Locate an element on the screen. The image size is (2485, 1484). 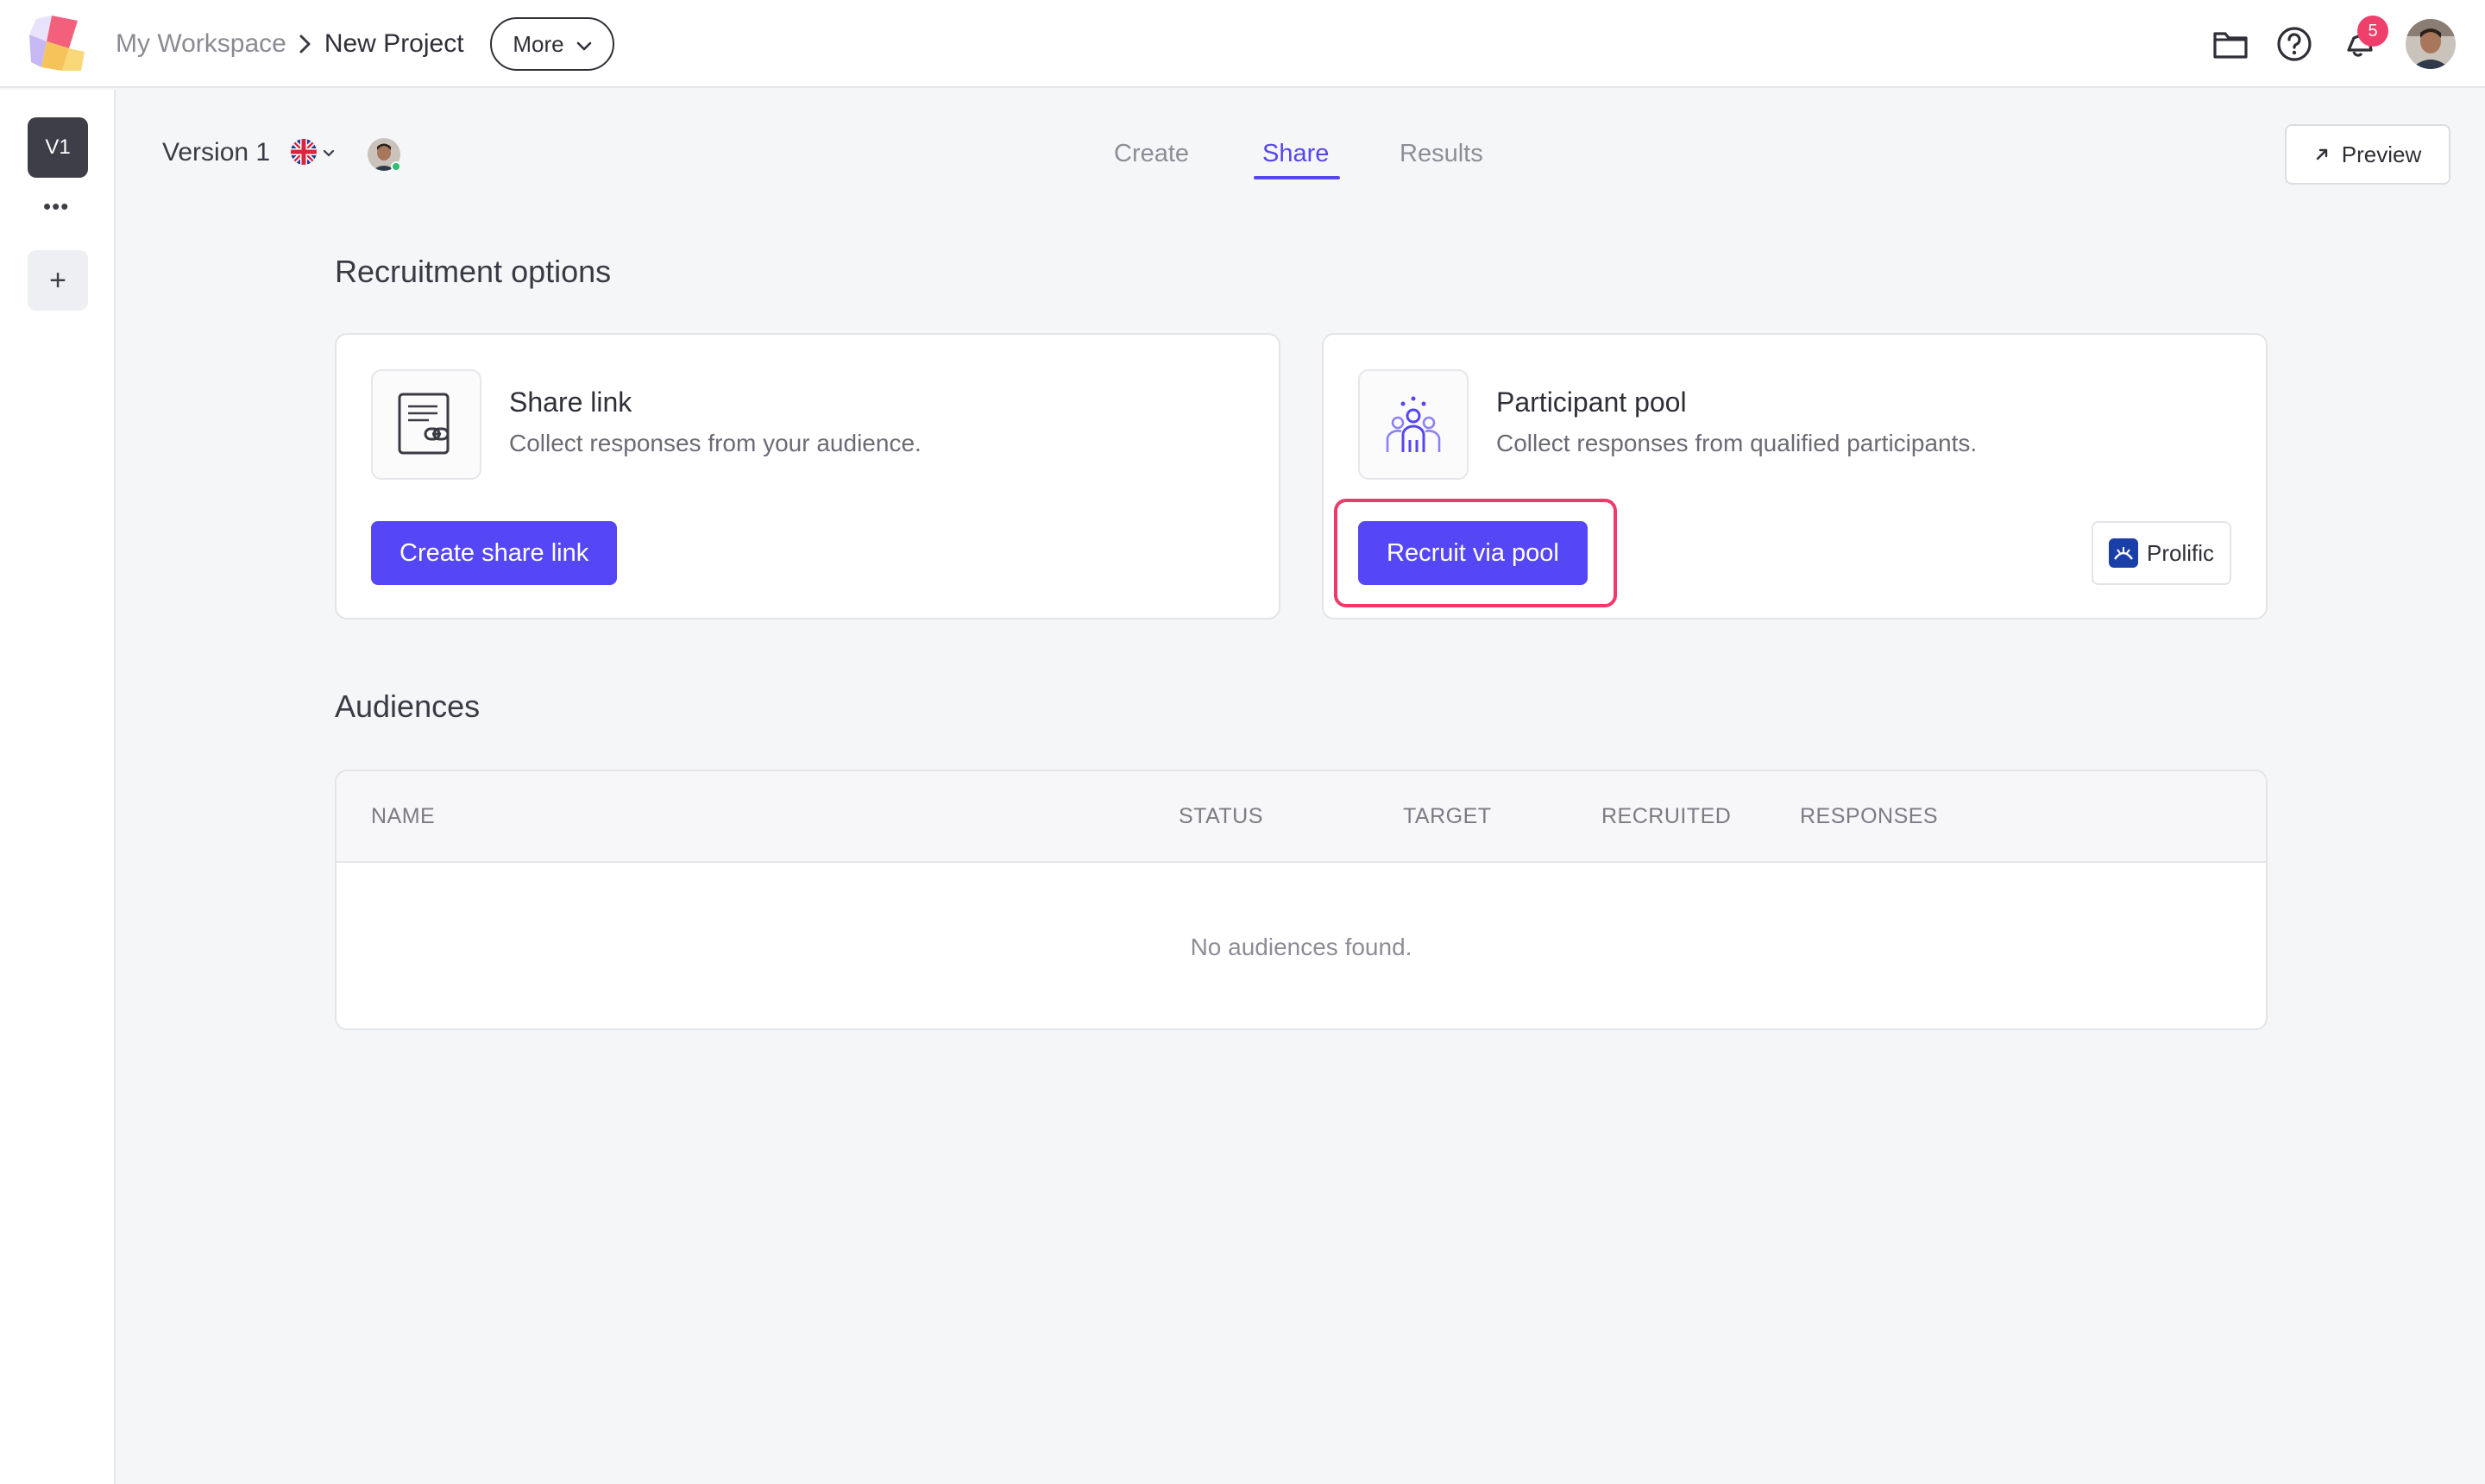
active-tab-indicator is located at coordinates (1297, 177).